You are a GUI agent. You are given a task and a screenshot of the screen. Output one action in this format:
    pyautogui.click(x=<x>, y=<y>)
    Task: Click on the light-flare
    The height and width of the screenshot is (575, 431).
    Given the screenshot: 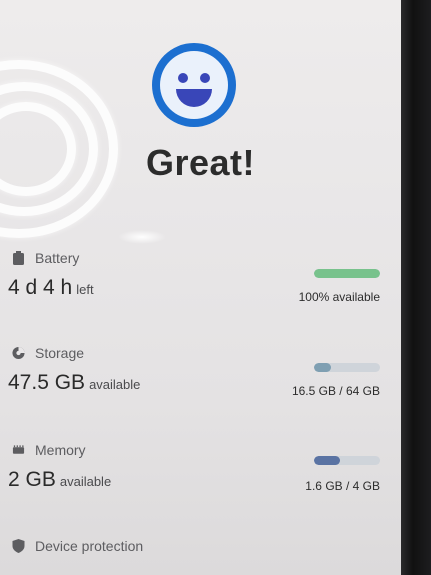 What is the action you would take?
    pyautogui.click(x=142, y=237)
    